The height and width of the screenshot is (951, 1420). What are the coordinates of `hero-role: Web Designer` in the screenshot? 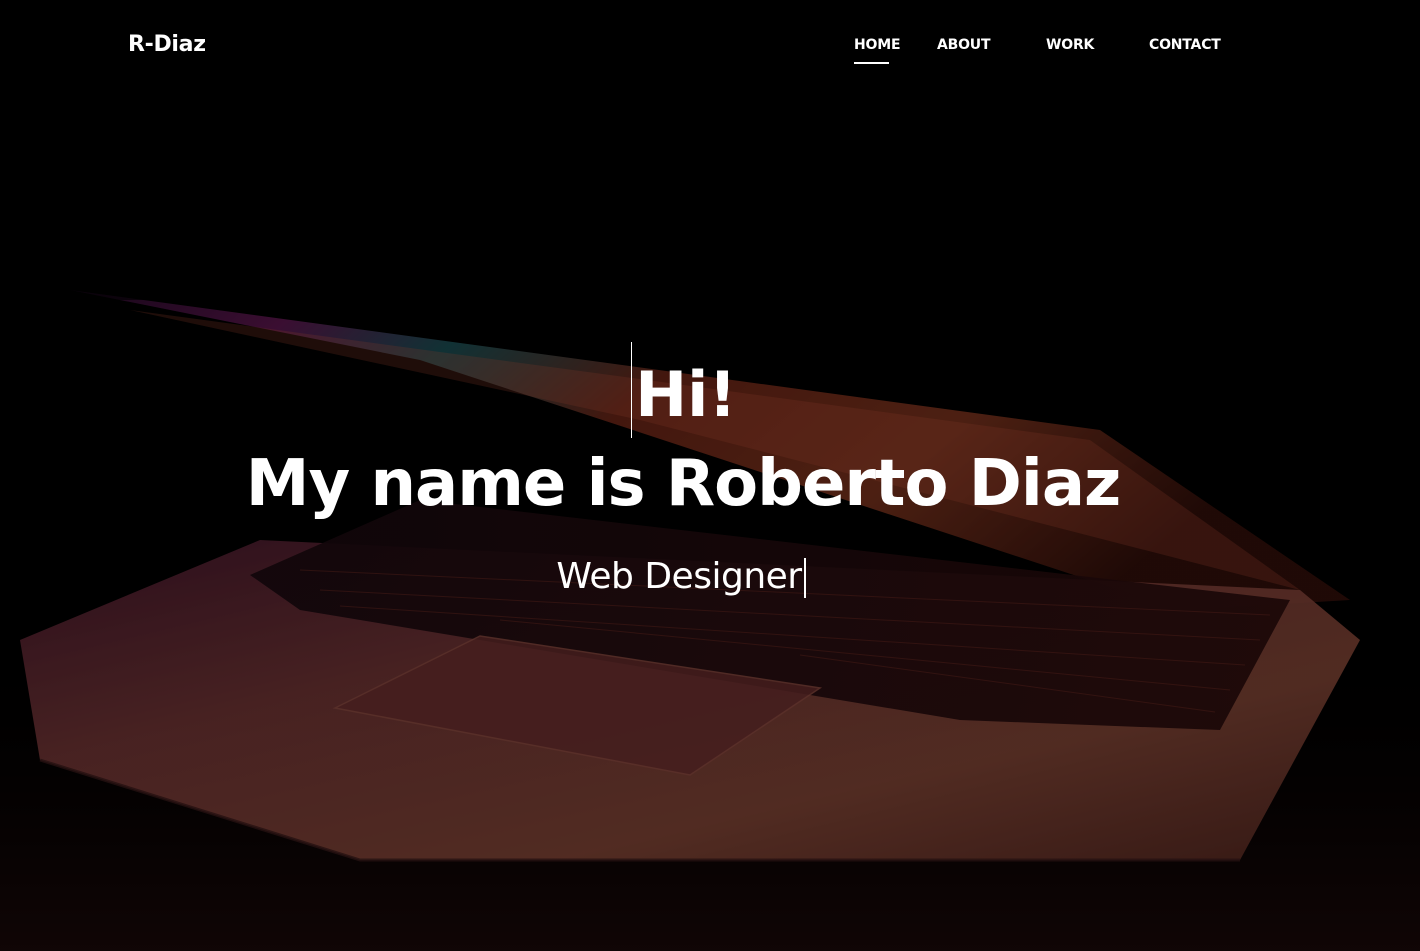 It's located at (679, 576).